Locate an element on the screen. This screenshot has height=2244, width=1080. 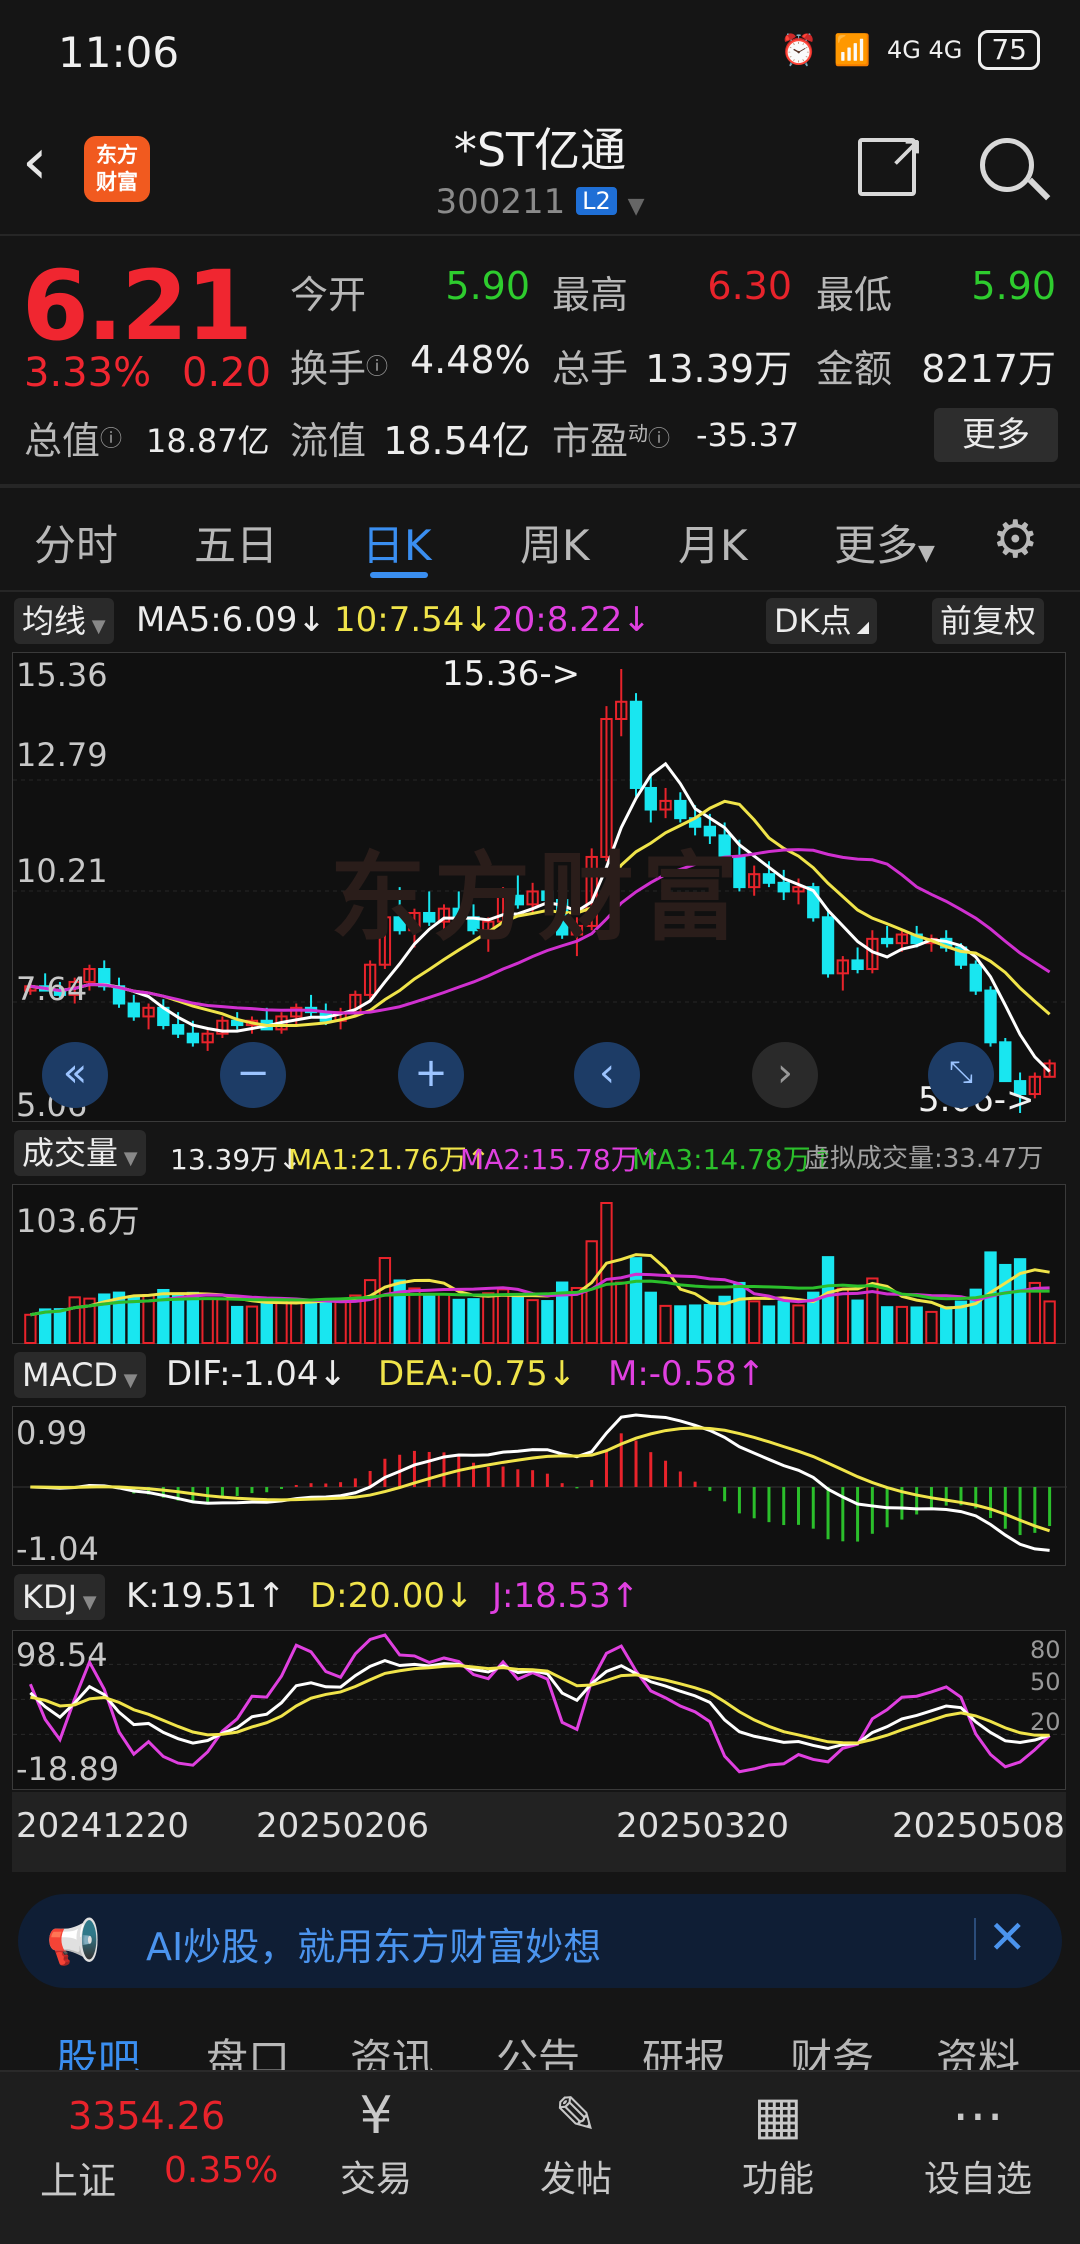
fast-backward-button: « is located at coordinates (75, 1075).